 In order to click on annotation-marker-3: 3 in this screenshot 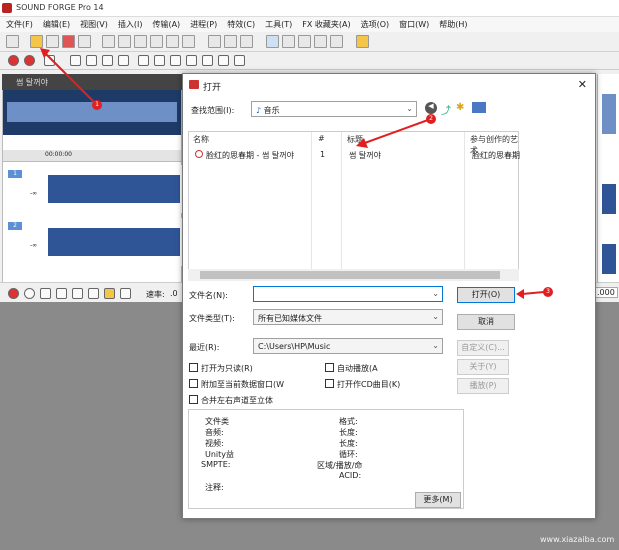, I will do `click(548, 292)`.